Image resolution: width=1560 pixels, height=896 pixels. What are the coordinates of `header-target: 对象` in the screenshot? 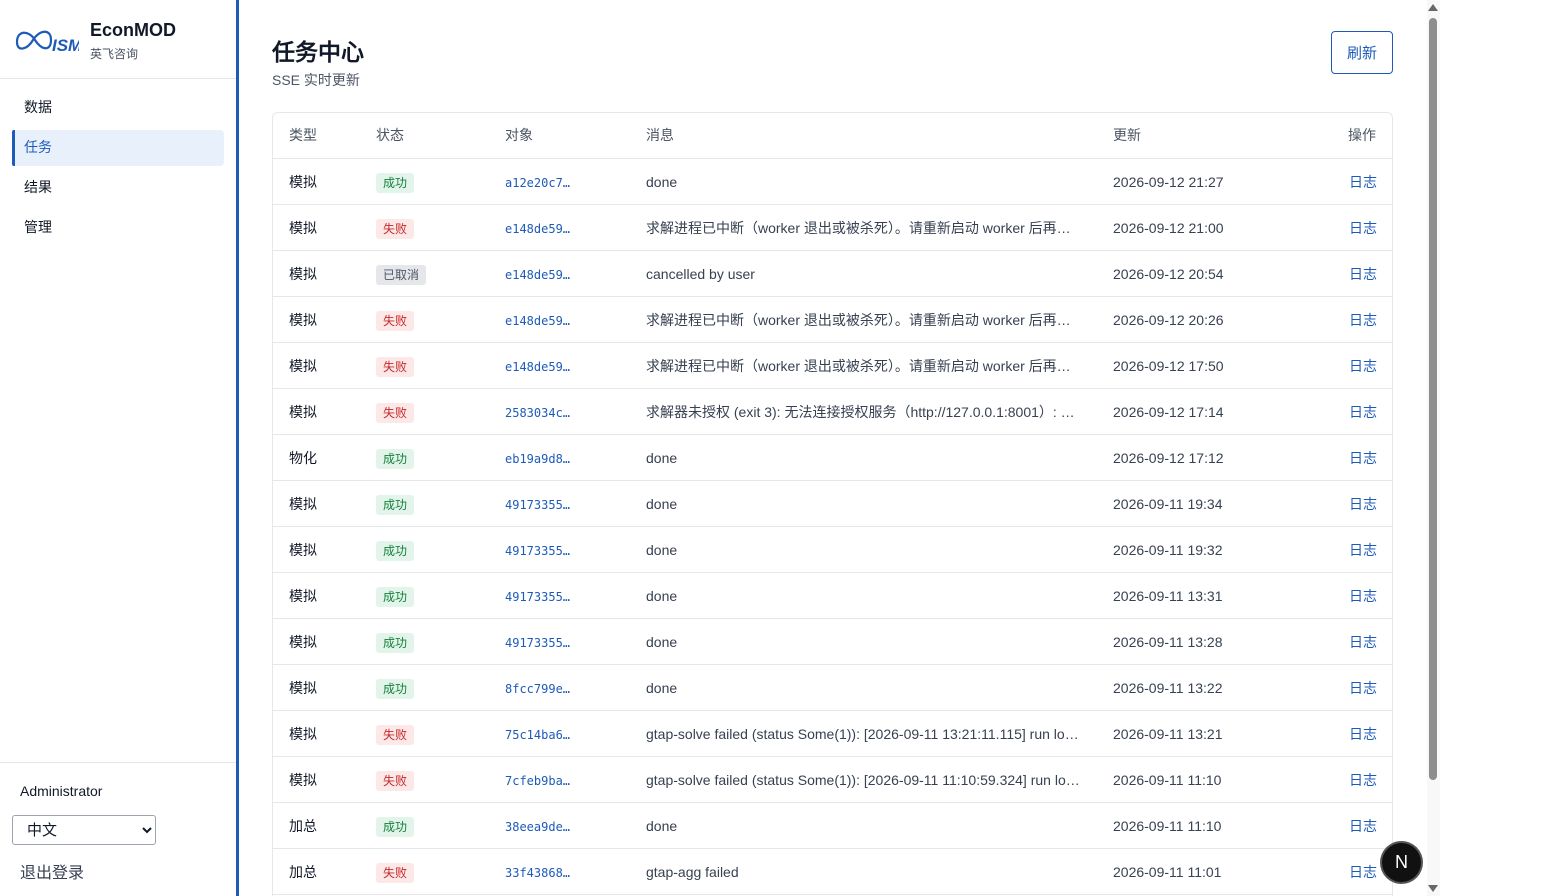 It's located at (519, 135).